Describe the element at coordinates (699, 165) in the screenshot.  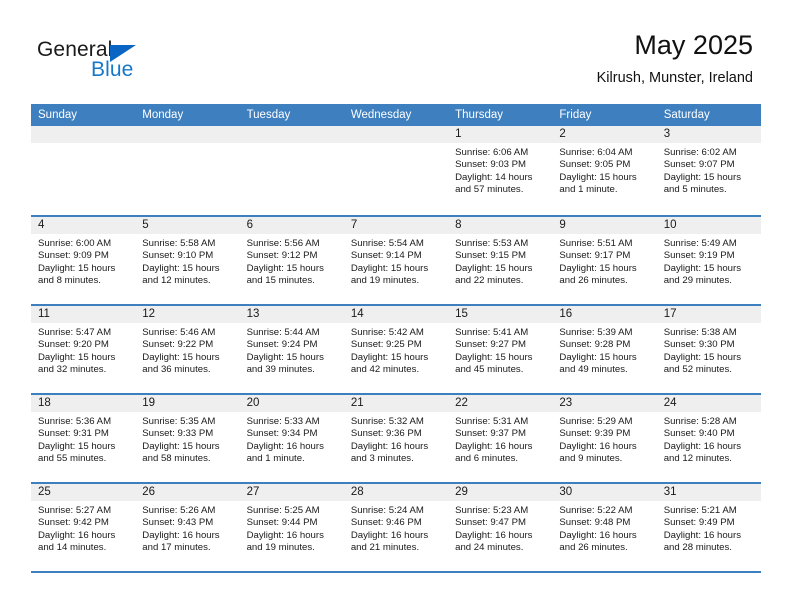
I see `sunset-text: Sunset: 9:07 PM` at that location.